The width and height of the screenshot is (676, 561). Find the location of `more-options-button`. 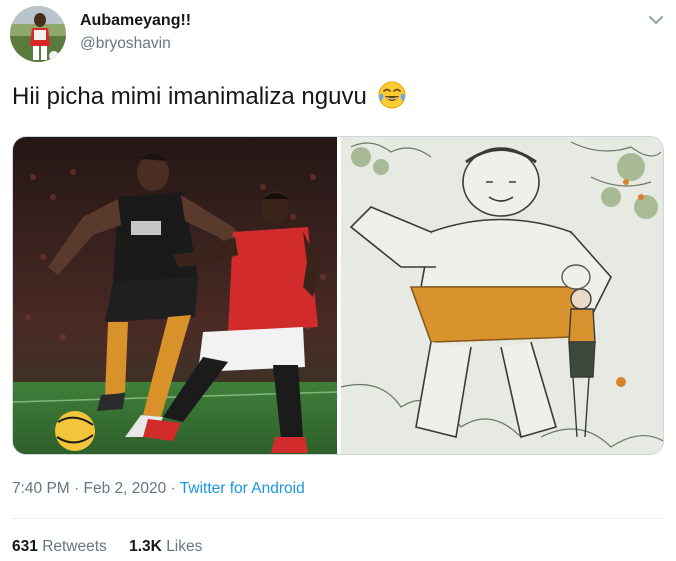

more-options-button is located at coordinates (656, 20).